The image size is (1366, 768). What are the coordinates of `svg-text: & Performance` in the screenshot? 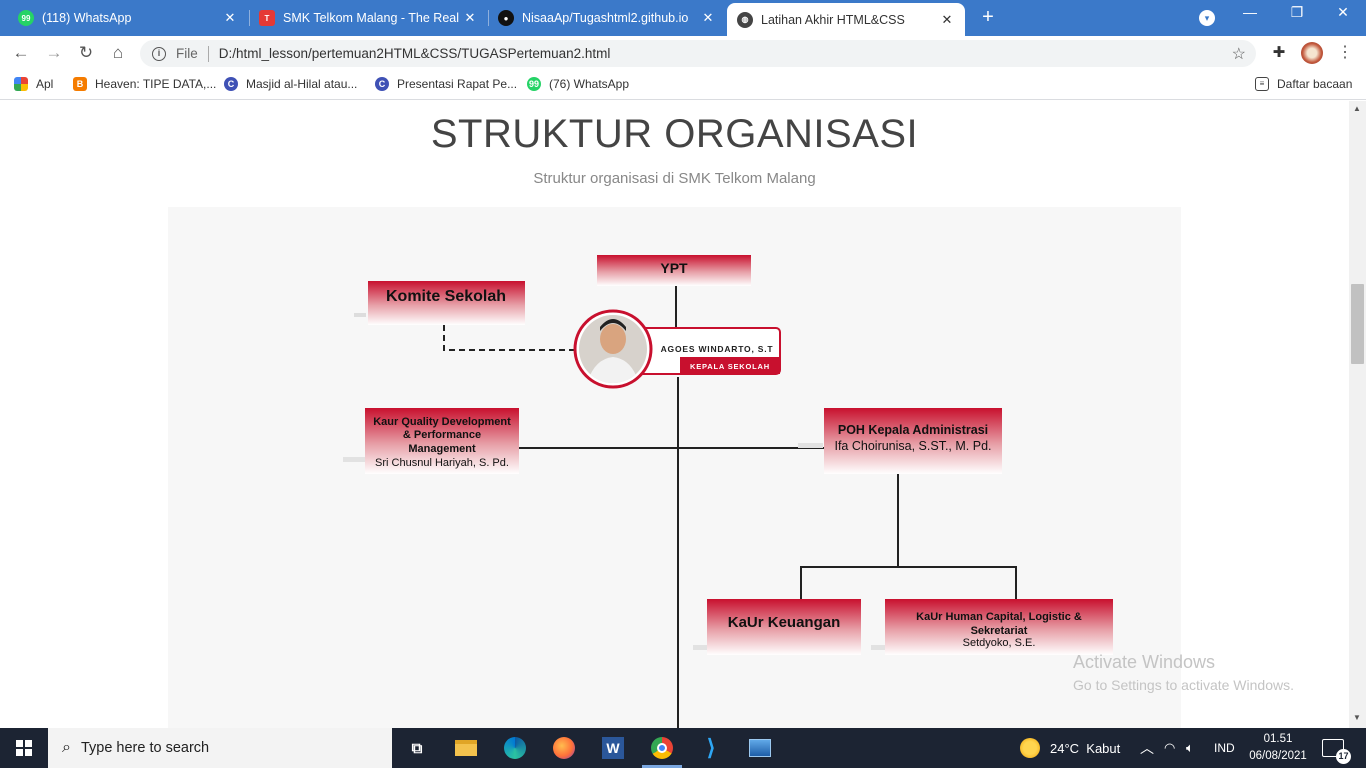 It's located at (442, 435).